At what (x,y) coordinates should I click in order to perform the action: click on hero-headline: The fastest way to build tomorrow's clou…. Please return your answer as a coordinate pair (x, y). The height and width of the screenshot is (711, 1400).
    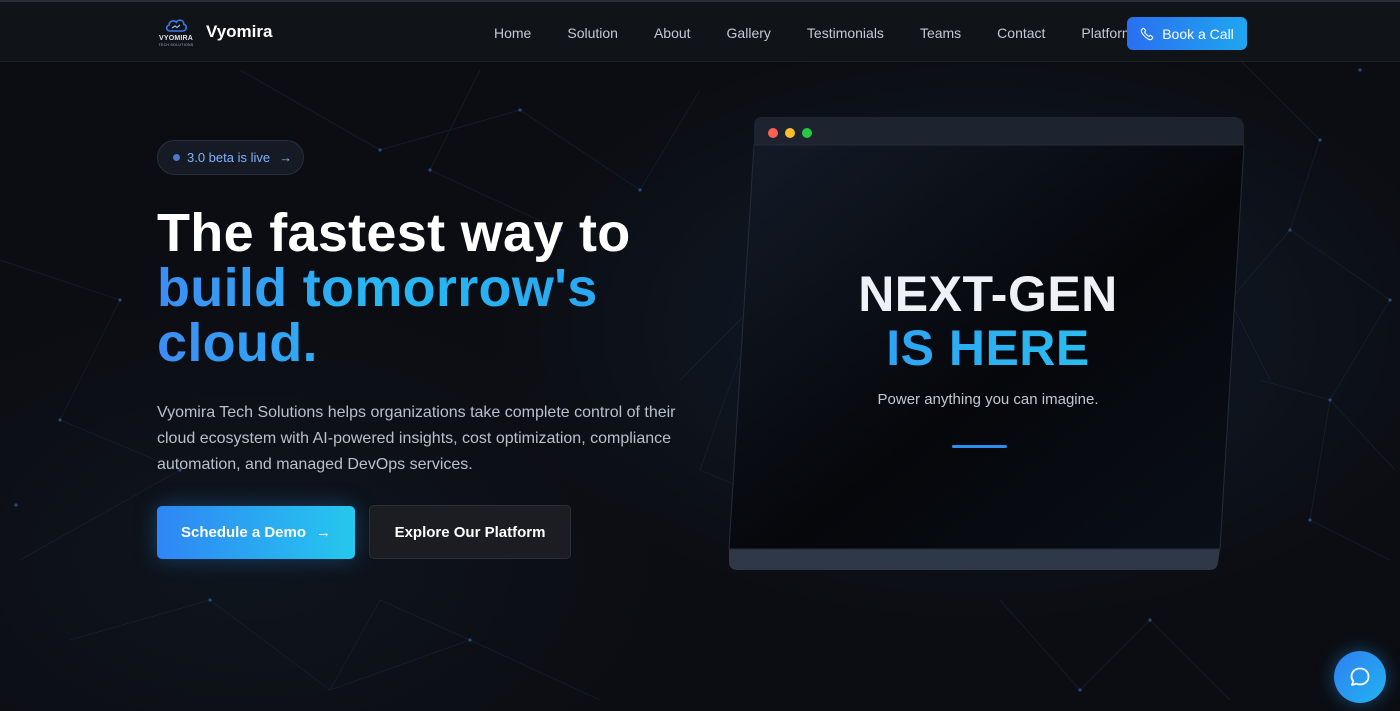
    Looking at the image, I should click on (437, 288).